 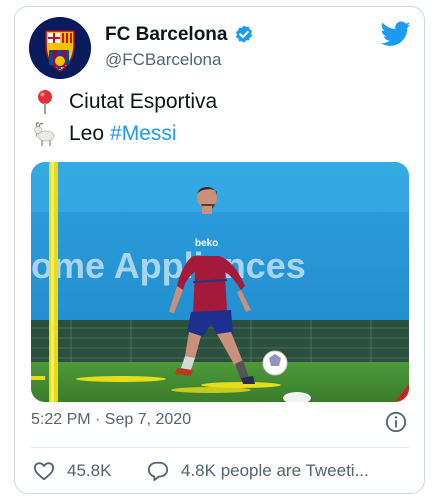 What do you see at coordinates (158, 471) in the screenshot?
I see `speech-bubble-icon` at bounding box center [158, 471].